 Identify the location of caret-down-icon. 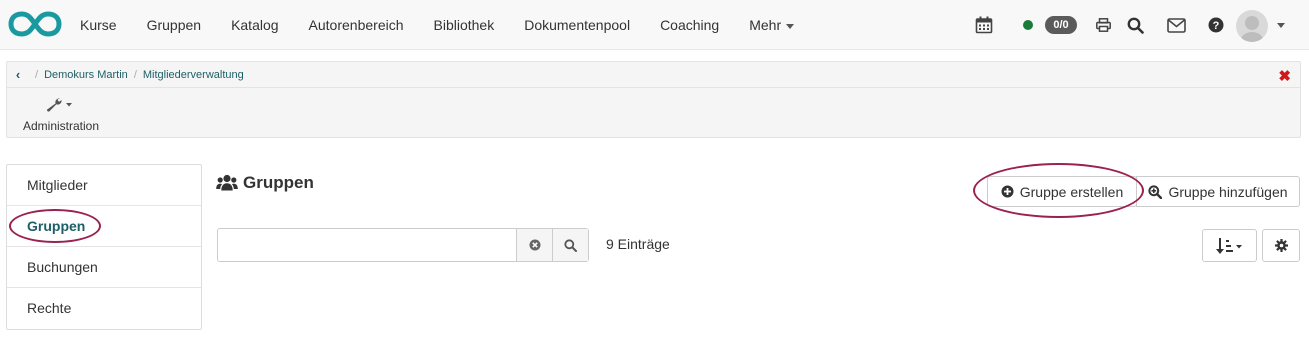
(790, 26).